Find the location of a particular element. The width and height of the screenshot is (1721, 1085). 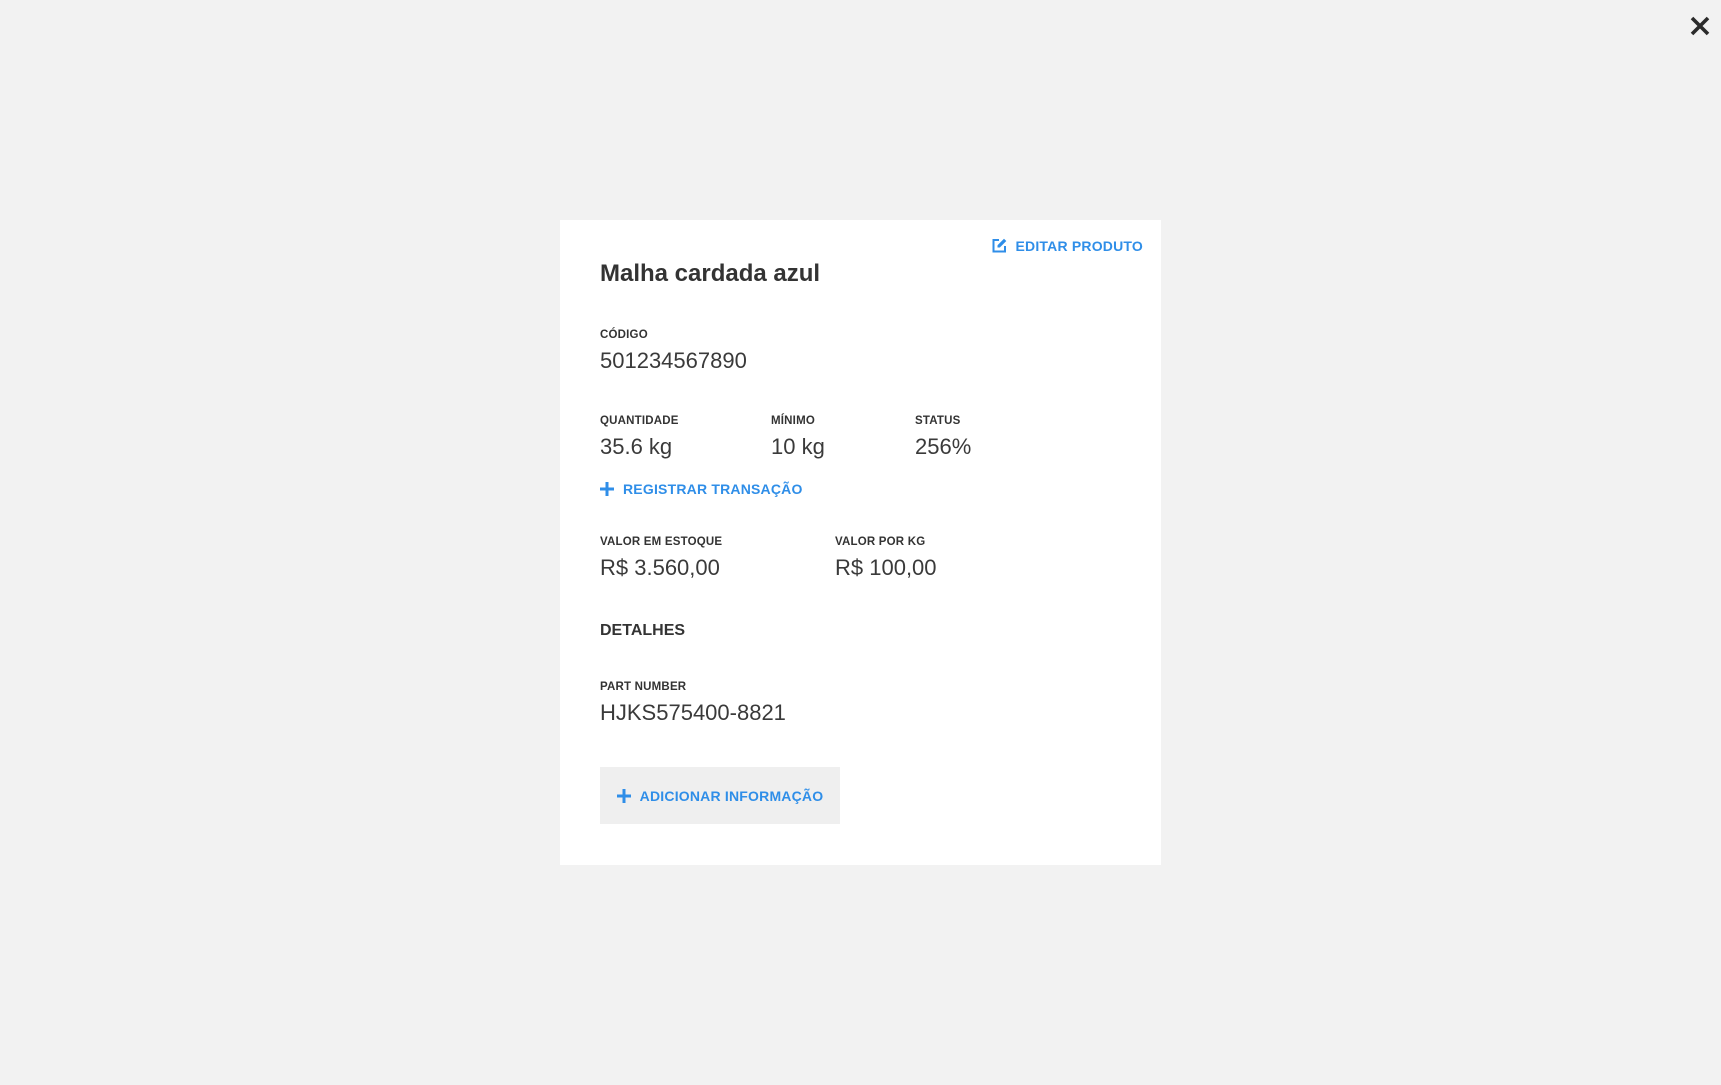

product-title: Malha cardada azul is located at coordinates (710, 273).